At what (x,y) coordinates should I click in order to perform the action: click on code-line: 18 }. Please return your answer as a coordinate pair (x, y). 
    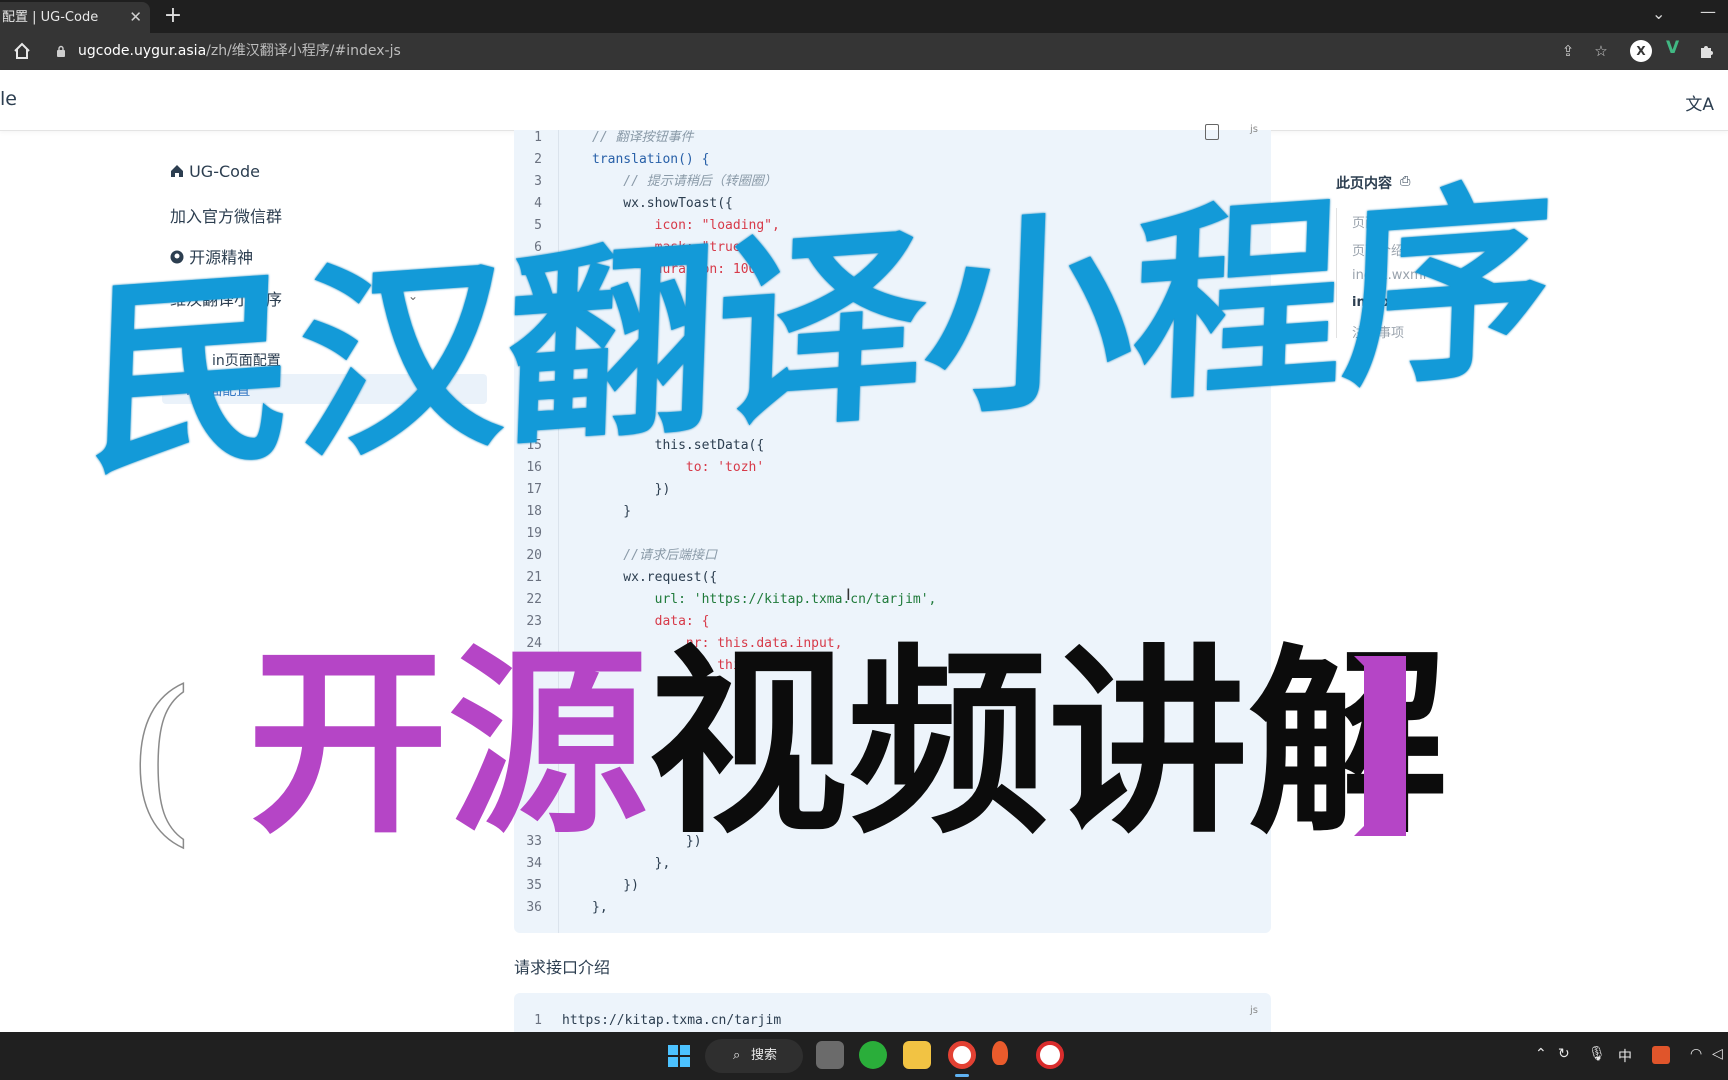
    Looking at the image, I should click on (579, 511).